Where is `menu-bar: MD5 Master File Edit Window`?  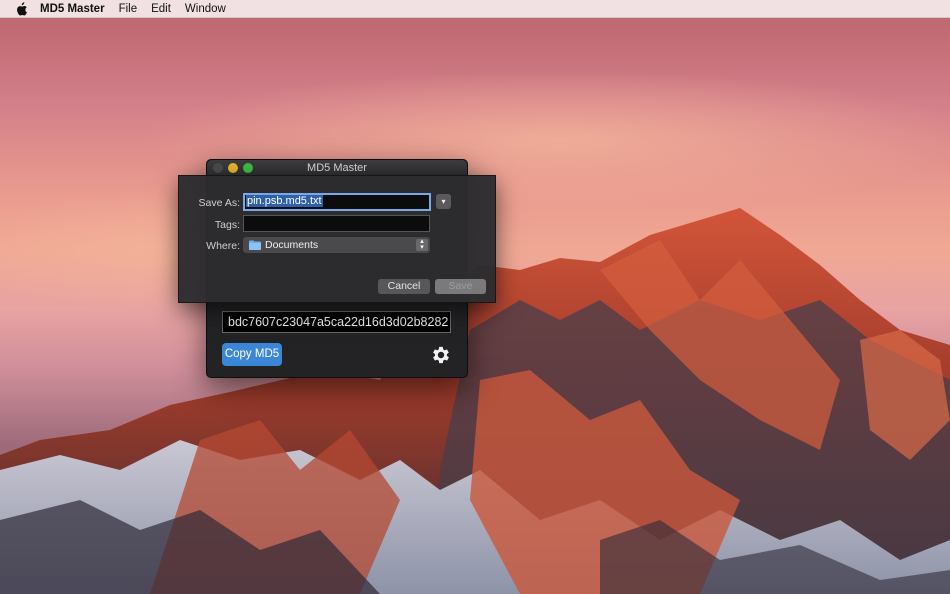 menu-bar: MD5 Master File Edit Window is located at coordinates (475, 9).